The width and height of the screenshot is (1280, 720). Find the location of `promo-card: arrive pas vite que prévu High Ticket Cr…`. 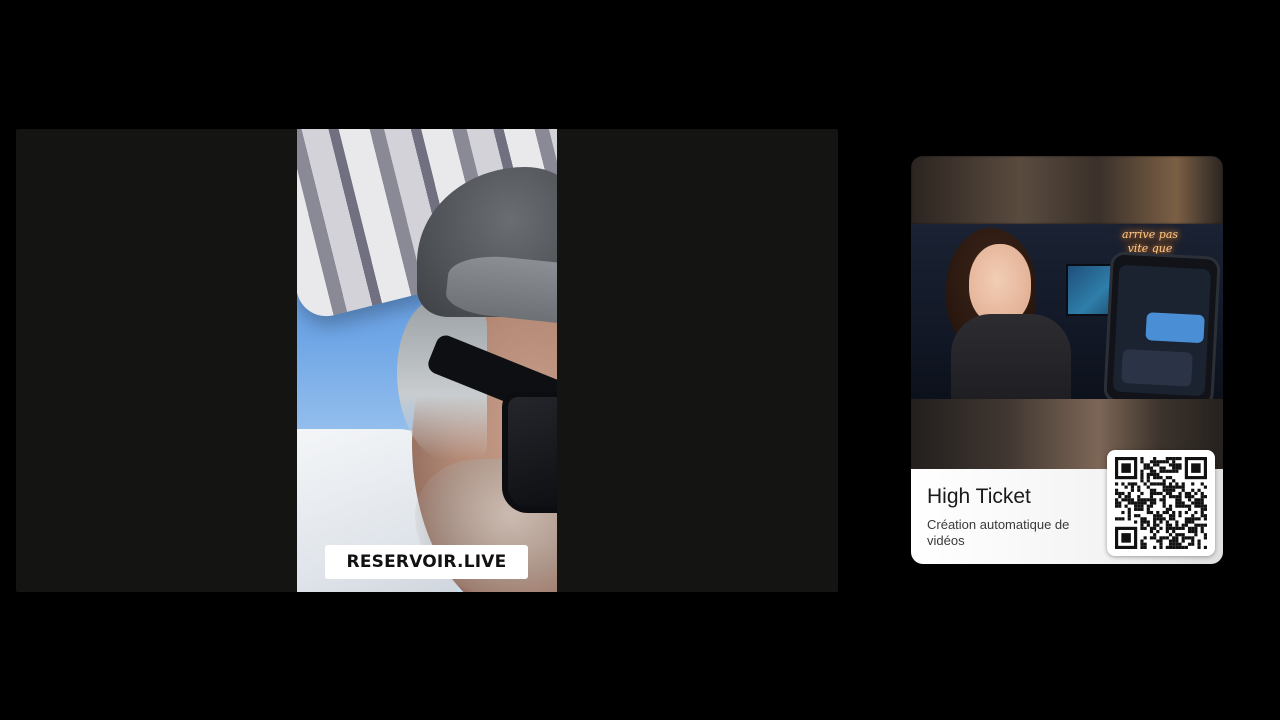

promo-card: arrive pas vite que prévu High Ticket Cr… is located at coordinates (1067, 360).